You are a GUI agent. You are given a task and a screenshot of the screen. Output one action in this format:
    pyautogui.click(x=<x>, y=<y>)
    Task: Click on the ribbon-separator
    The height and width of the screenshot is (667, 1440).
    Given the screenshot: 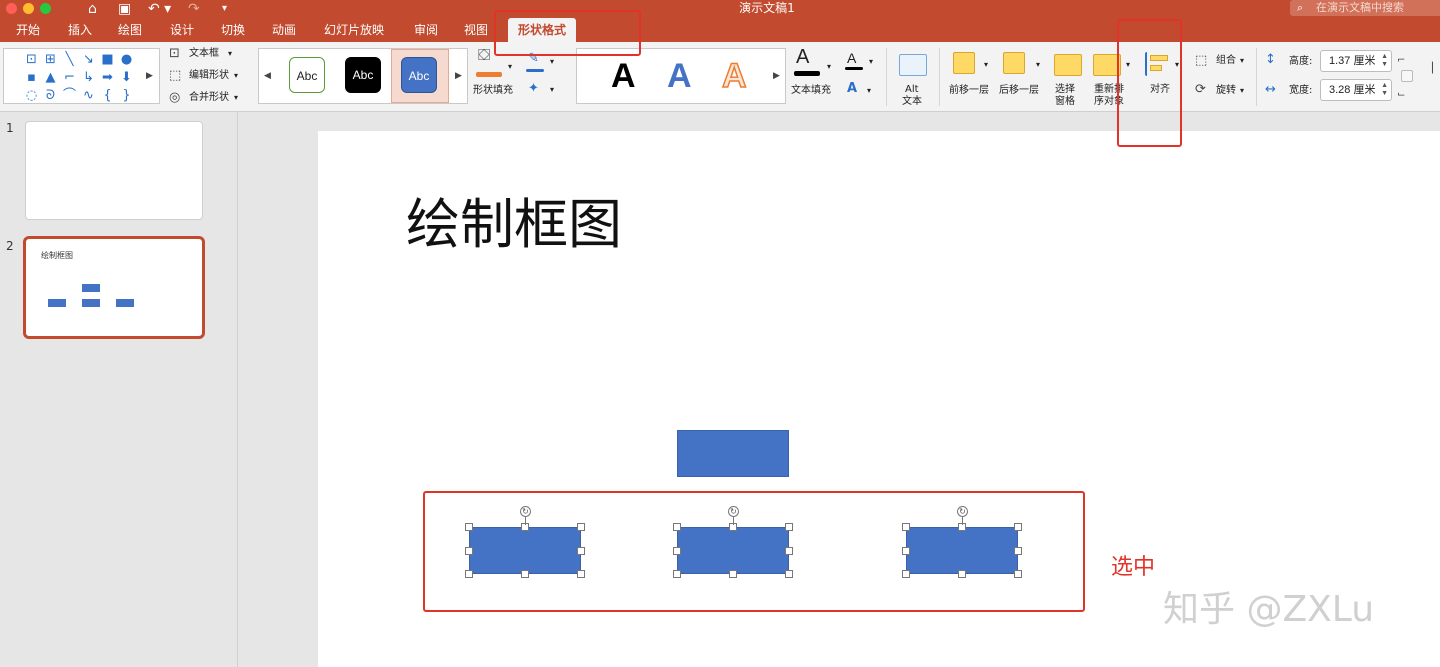 What is the action you would take?
    pyautogui.click(x=886, y=77)
    